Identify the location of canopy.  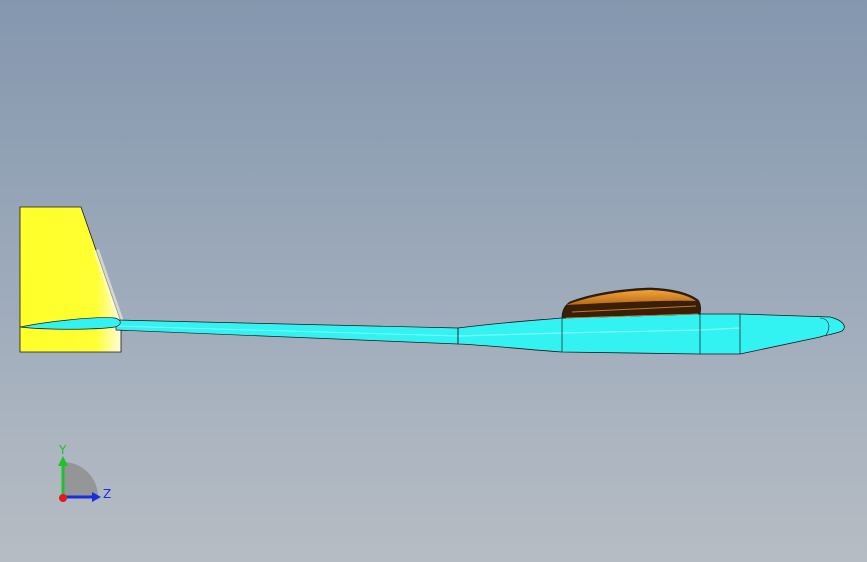
(631, 303).